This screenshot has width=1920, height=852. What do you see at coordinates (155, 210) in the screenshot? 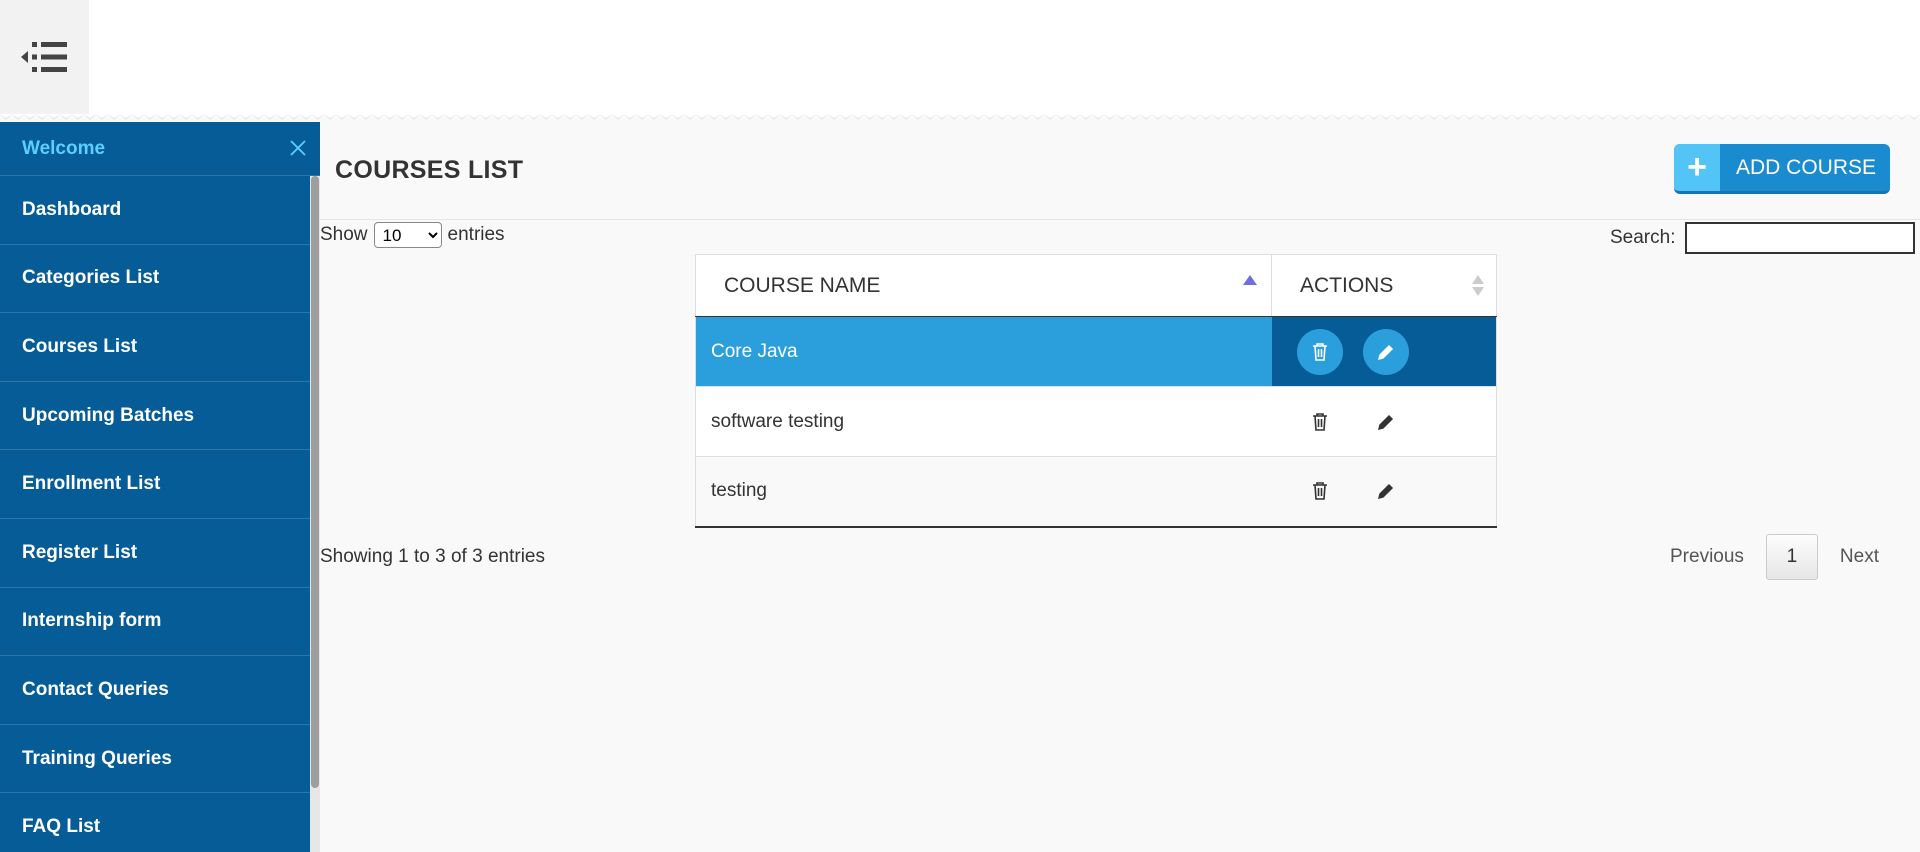
I see `sidebar-item-dashboard: Dashboard` at bounding box center [155, 210].